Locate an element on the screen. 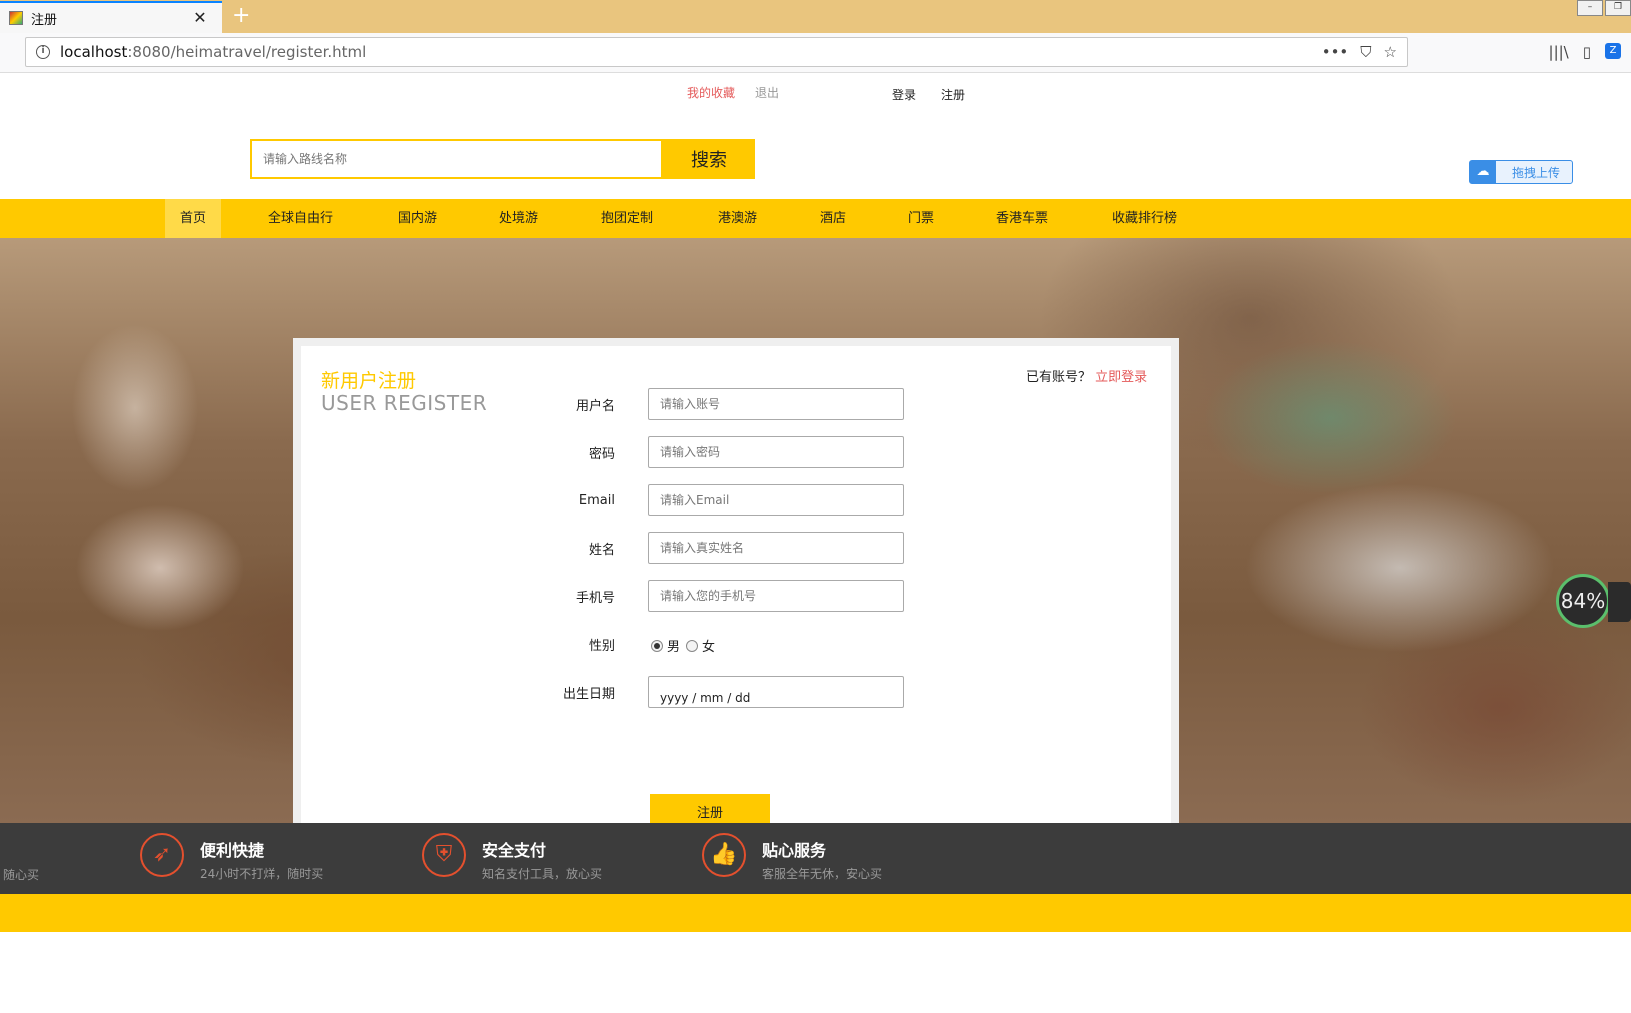 The width and height of the screenshot is (1631, 1013). nav-item-domestic: 国内游 is located at coordinates (417, 218).